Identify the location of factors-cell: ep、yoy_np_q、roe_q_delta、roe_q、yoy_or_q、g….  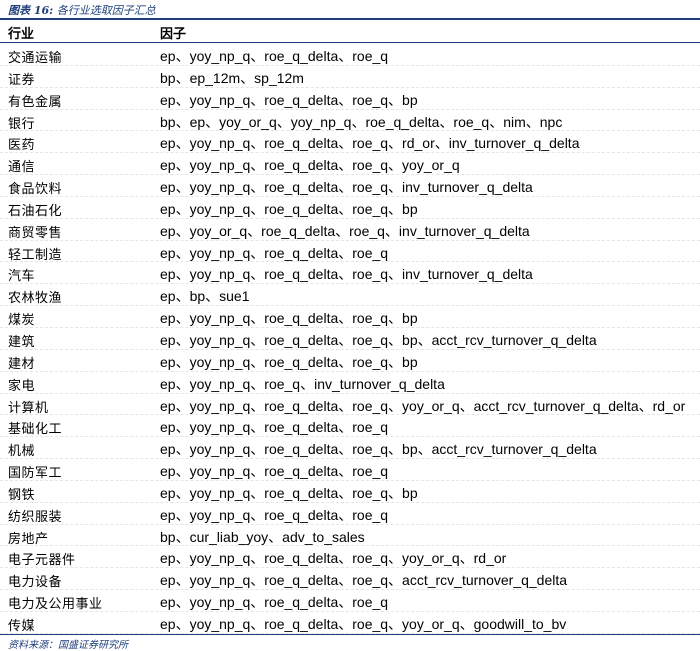
(363, 623).